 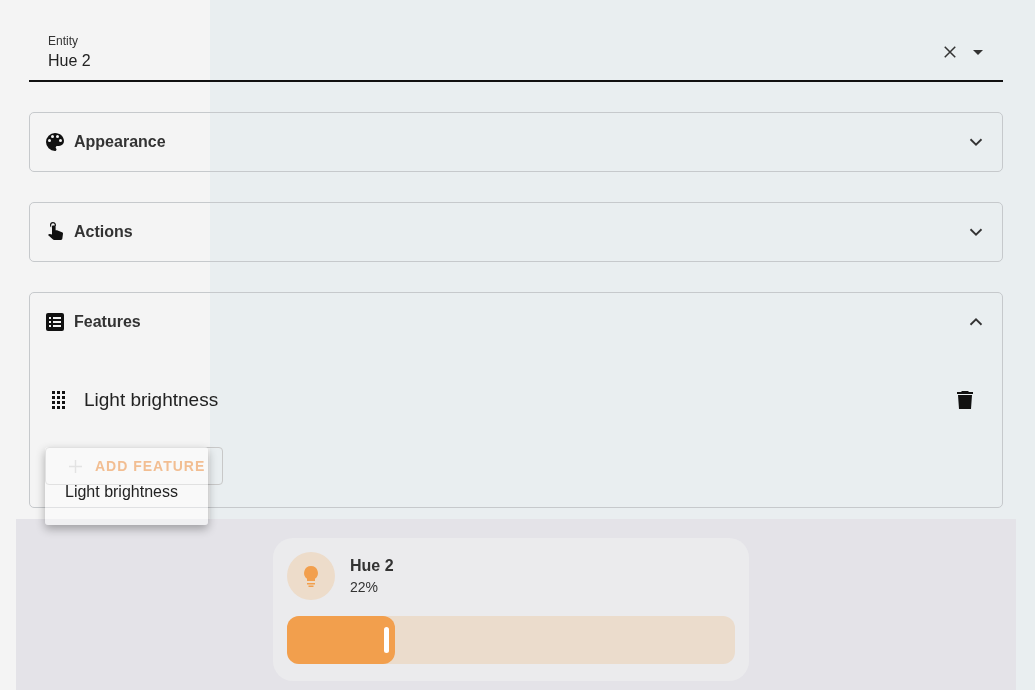 What do you see at coordinates (519, 322) in the screenshot?
I see `section-title: Features` at bounding box center [519, 322].